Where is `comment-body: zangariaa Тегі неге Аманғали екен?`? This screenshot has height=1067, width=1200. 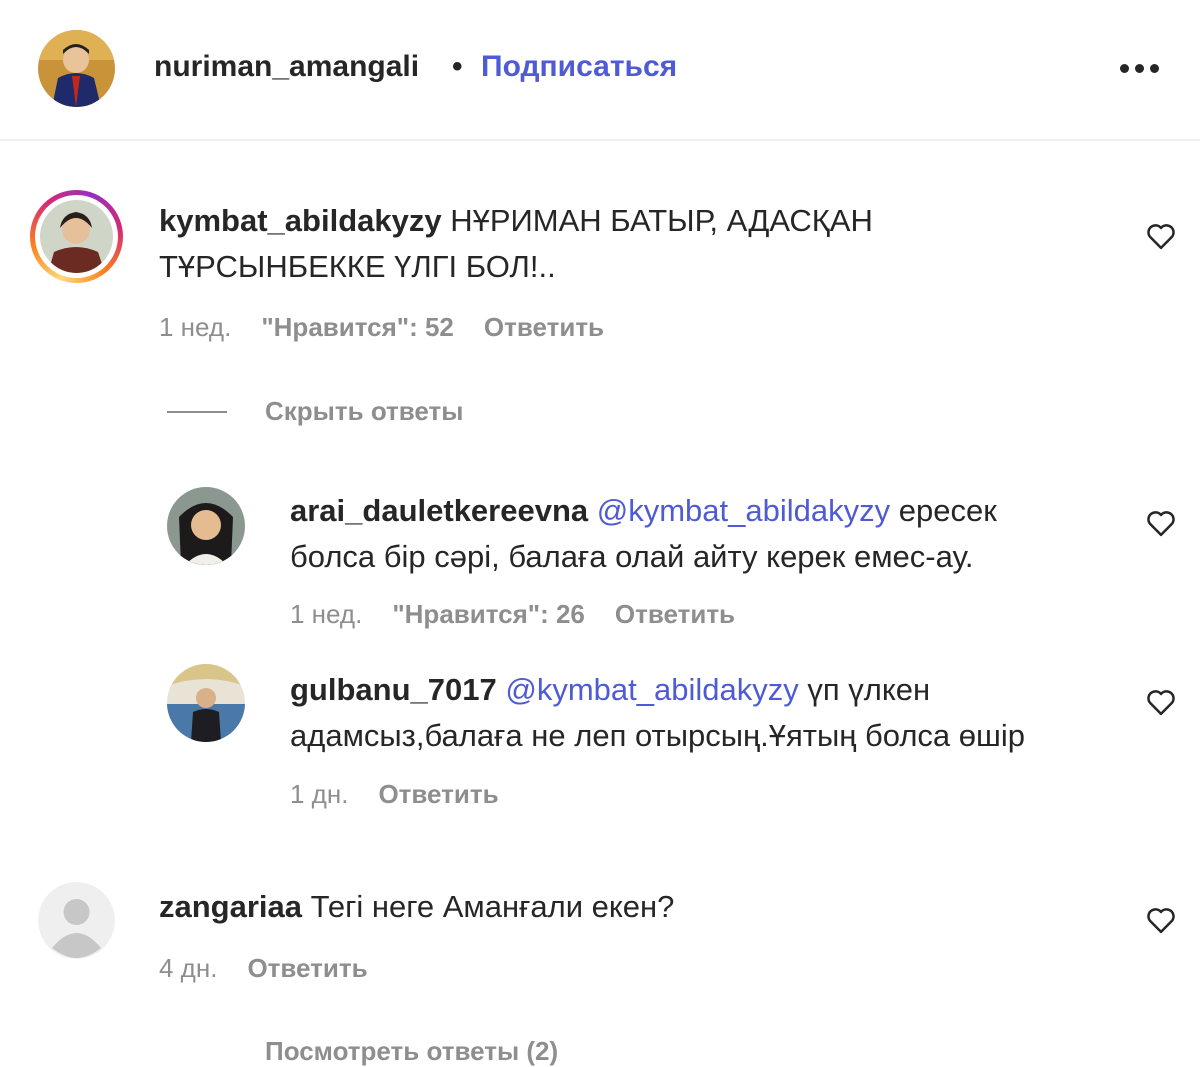 comment-body: zangariaa Тегі неге Аманғали екен? is located at coordinates (609, 907).